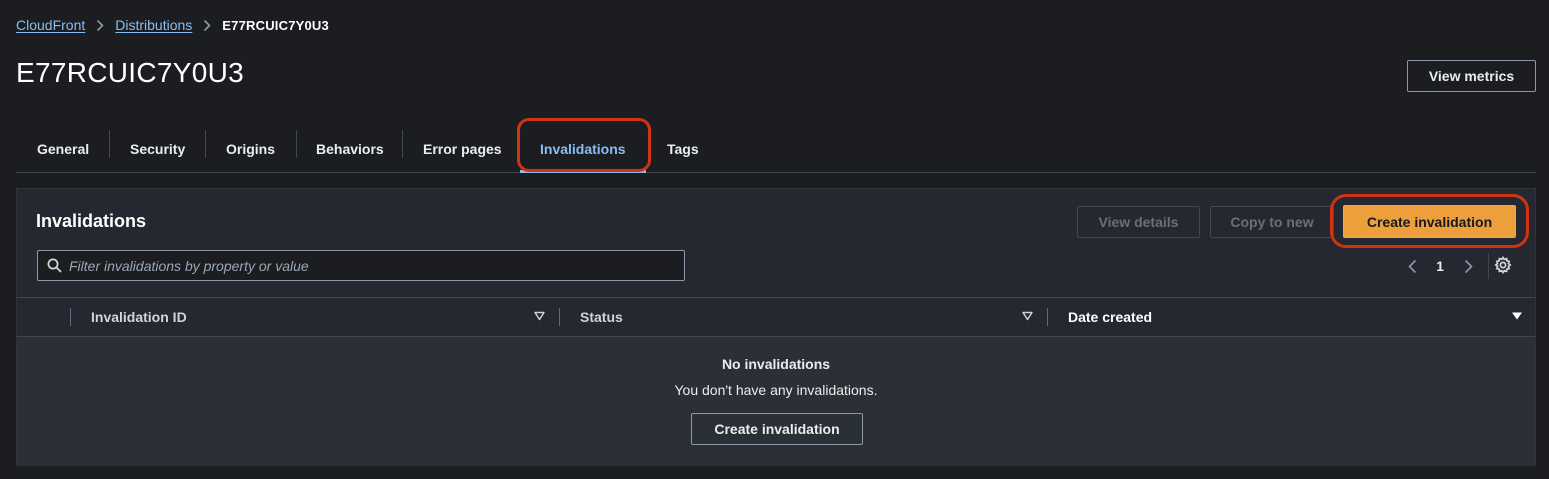  What do you see at coordinates (1272, 222) in the screenshot?
I see `copy-to-new-button: Copy to new` at bounding box center [1272, 222].